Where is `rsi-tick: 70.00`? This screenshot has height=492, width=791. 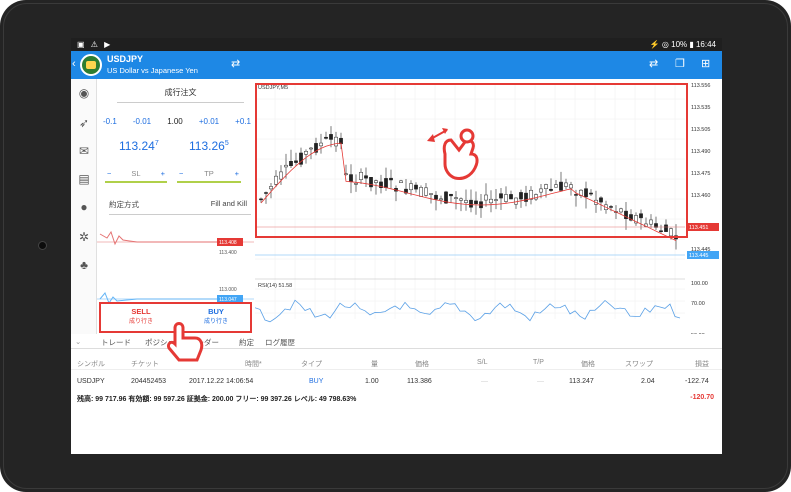 rsi-tick: 70.00 is located at coordinates (698, 304).